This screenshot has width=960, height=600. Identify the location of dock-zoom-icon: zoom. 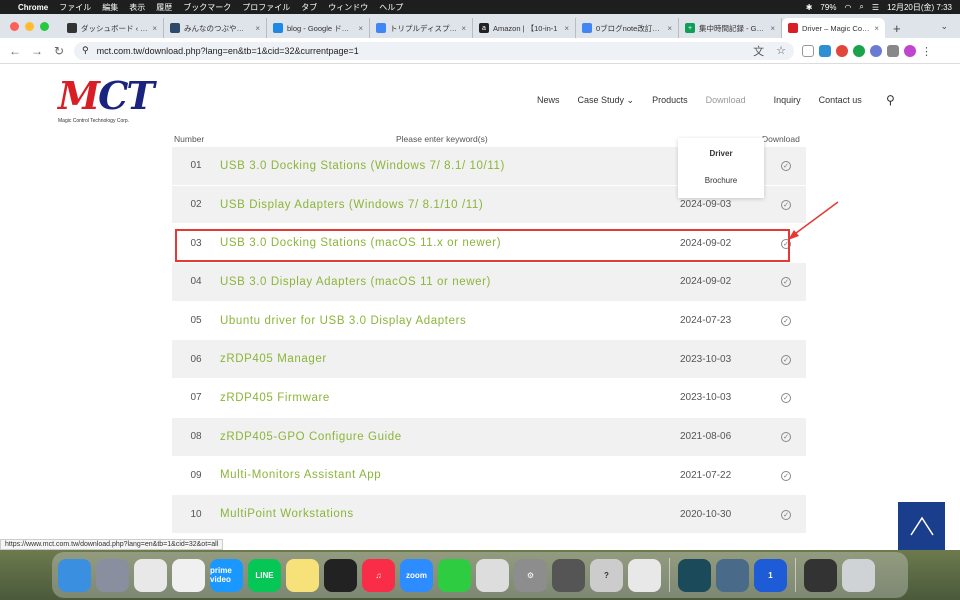
(416, 575).